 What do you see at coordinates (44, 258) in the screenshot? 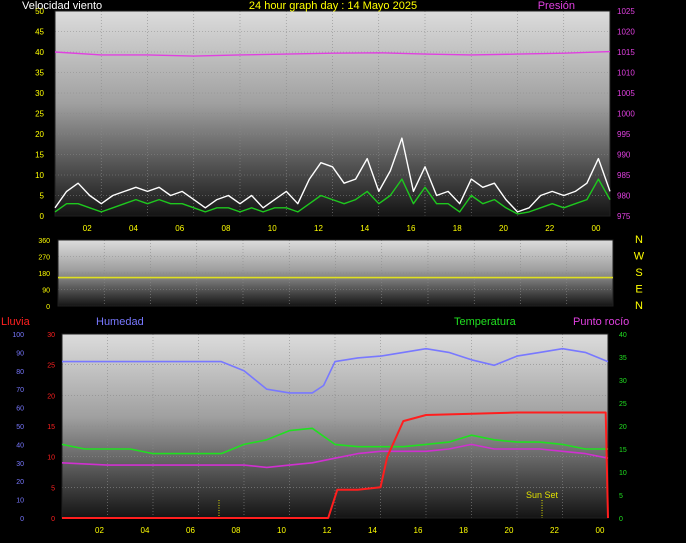
I see `direction-y-tick-label: 270` at bounding box center [44, 258].